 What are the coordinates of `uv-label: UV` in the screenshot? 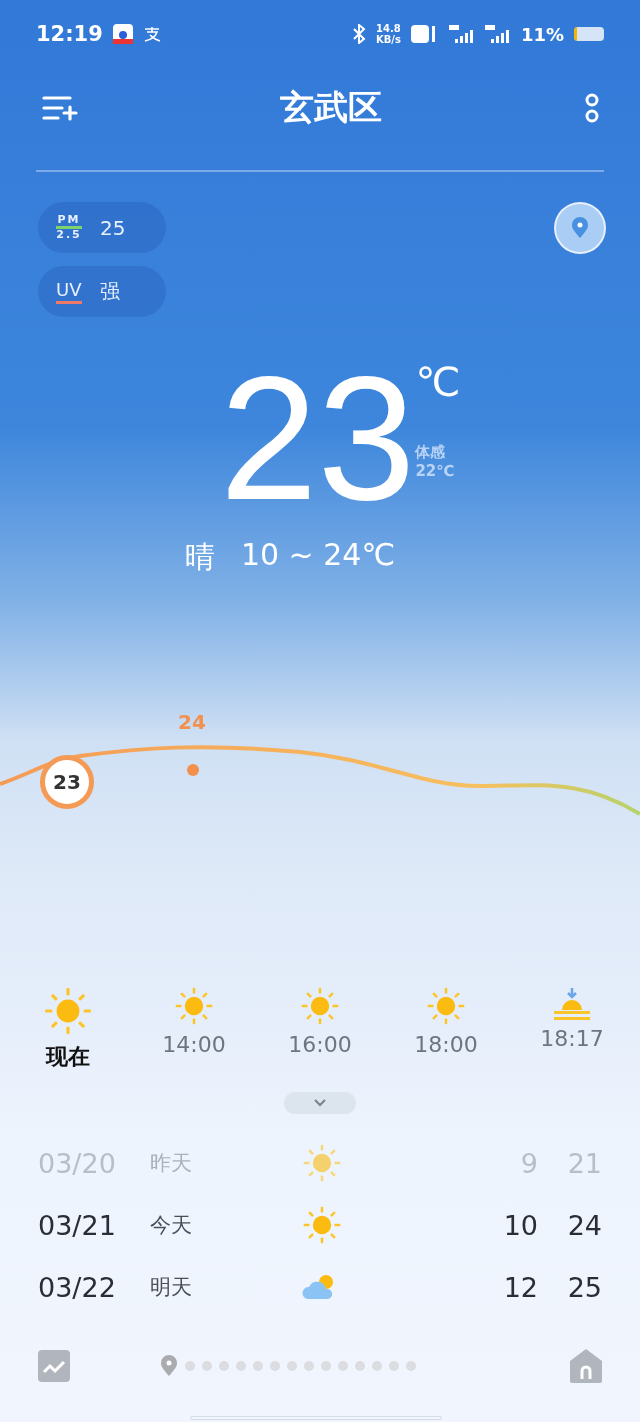 It's located at (69, 291).